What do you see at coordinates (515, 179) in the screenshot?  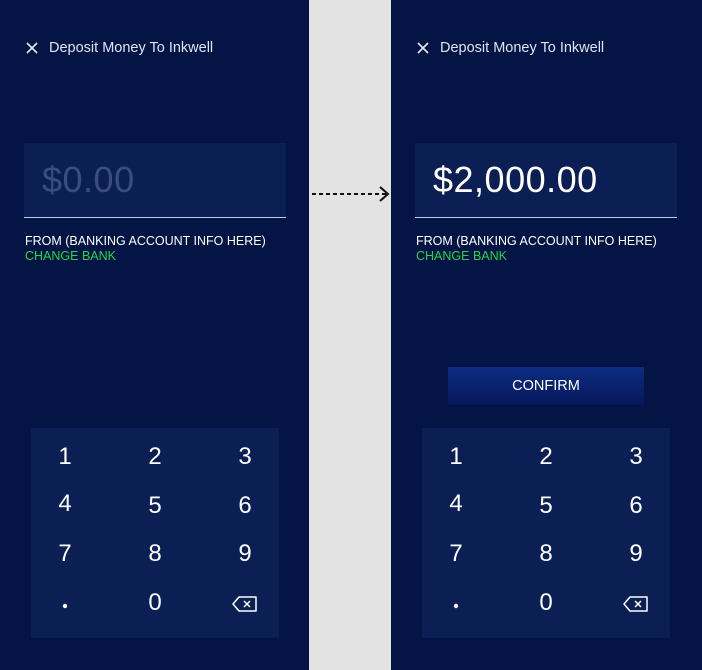 I see `amount-value: $2,000.00` at bounding box center [515, 179].